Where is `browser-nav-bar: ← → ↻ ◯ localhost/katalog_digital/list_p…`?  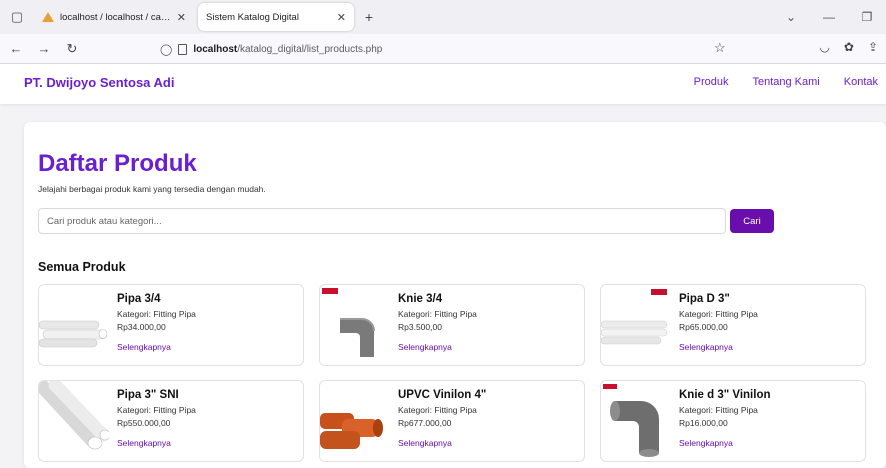
browser-nav-bar: ← → ↻ ◯ localhost/katalog_digital/list_p… is located at coordinates (443, 49).